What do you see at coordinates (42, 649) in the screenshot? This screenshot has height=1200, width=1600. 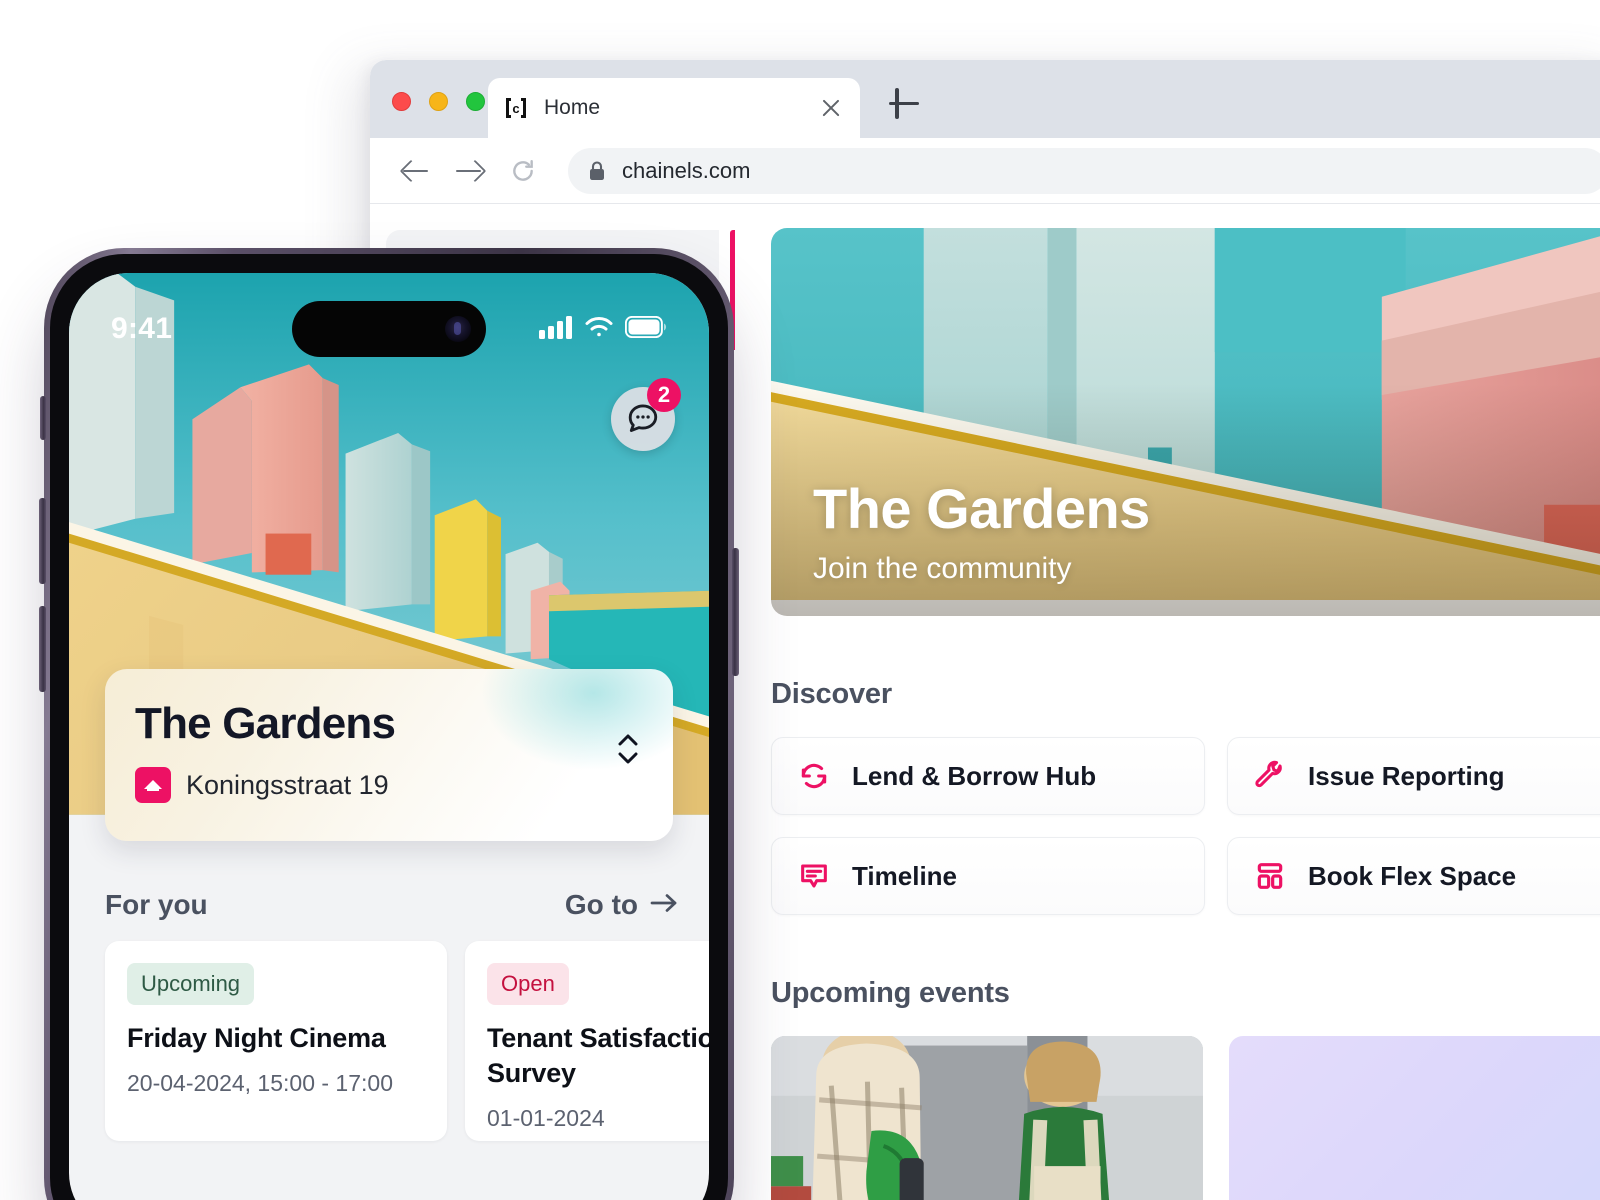 I see `phone-volume-down-button` at bounding box center [42, 649].